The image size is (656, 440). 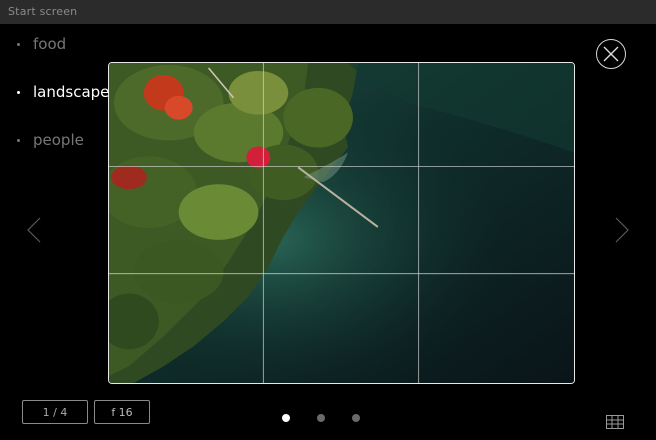 What do you see at coordinates (122, 412) in the screenshot?
I see `aperture-button: f 16` at bounding box center [122, 412].